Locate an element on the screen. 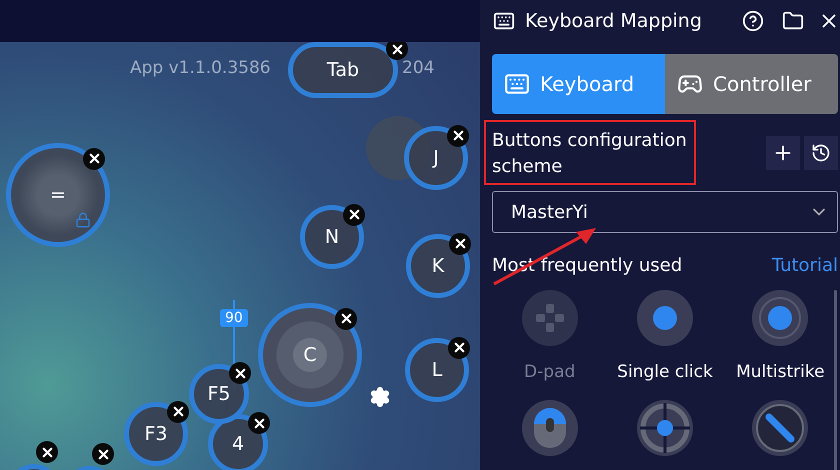  tutorial-link: Tutorial is located at coordinates (805, 265).